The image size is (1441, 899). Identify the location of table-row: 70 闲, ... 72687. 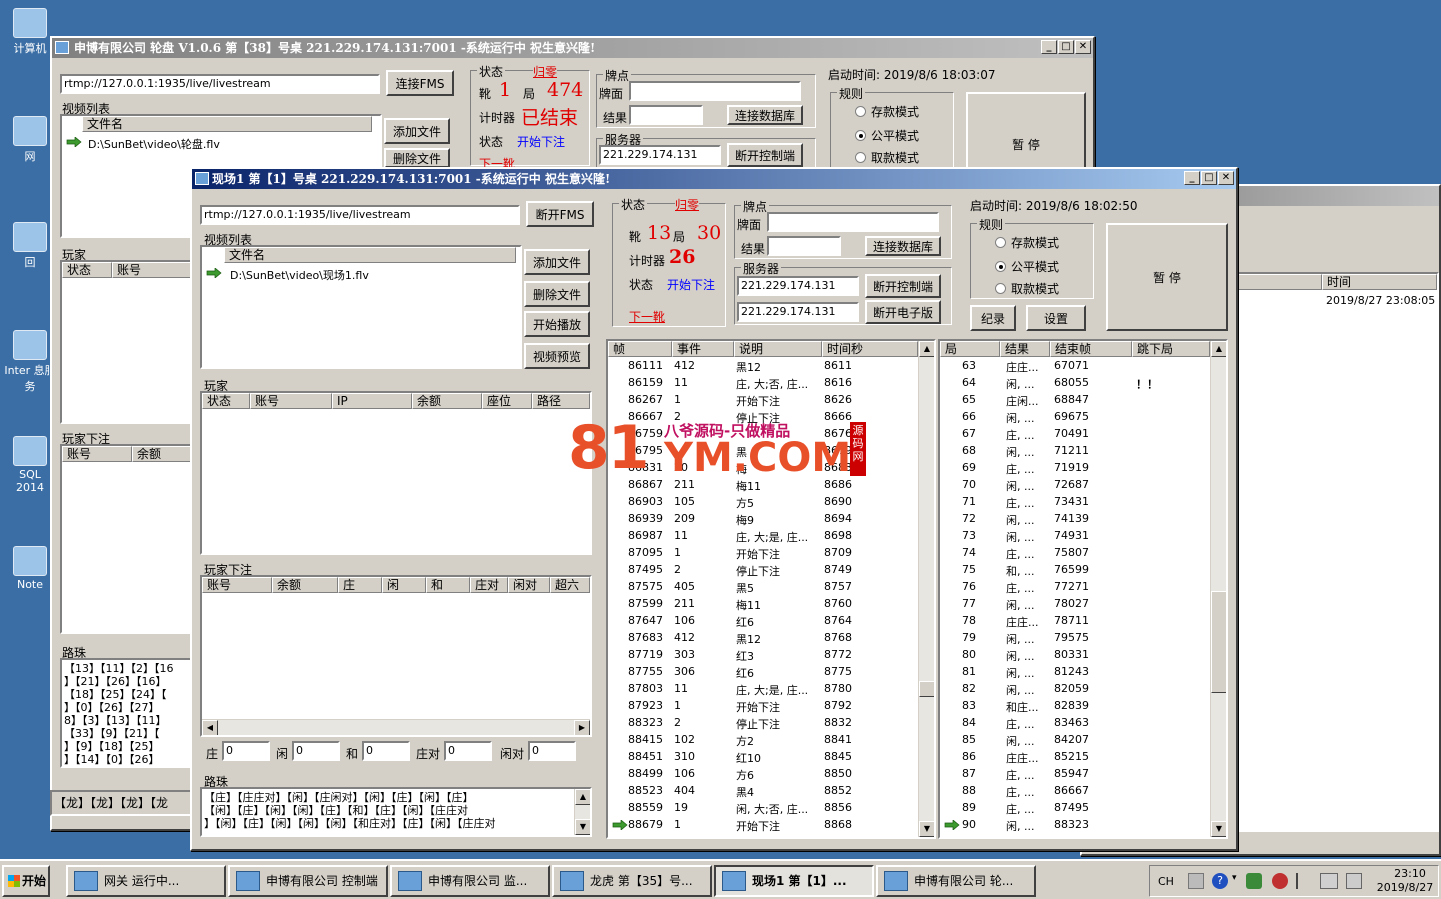
(1075, 484).